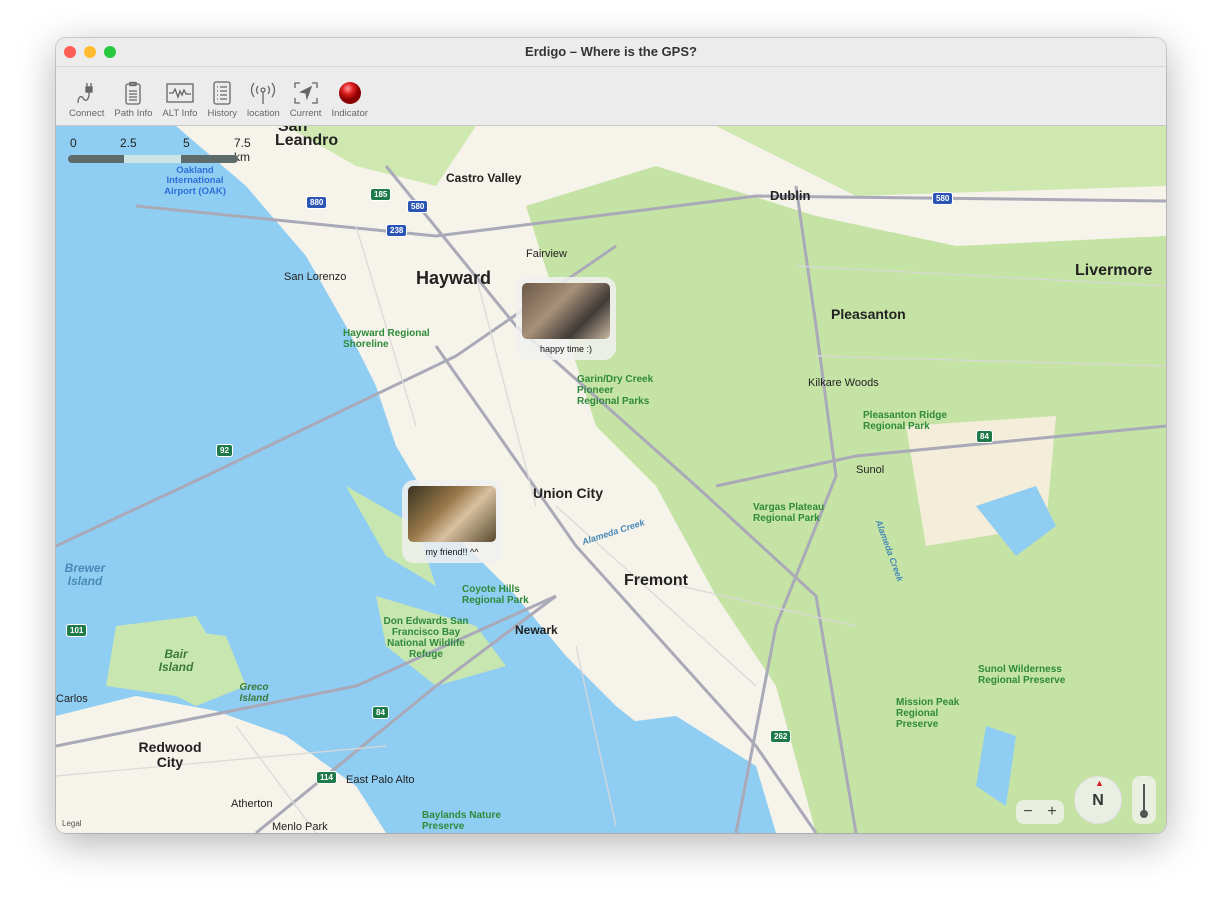 The image size is (1222, 908). I want to click on city-label: Carlos, so click(72, 699).